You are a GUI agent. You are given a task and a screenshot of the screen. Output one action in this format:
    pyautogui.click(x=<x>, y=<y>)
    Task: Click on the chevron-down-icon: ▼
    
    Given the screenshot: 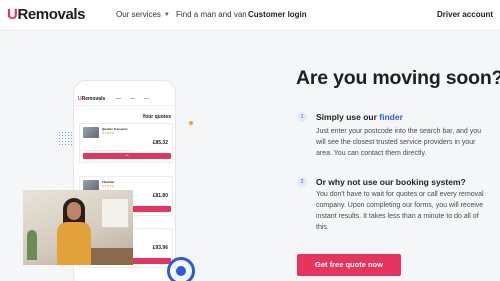 What is the action you would take?
    pyautogui.click(x=166, y=15)
    